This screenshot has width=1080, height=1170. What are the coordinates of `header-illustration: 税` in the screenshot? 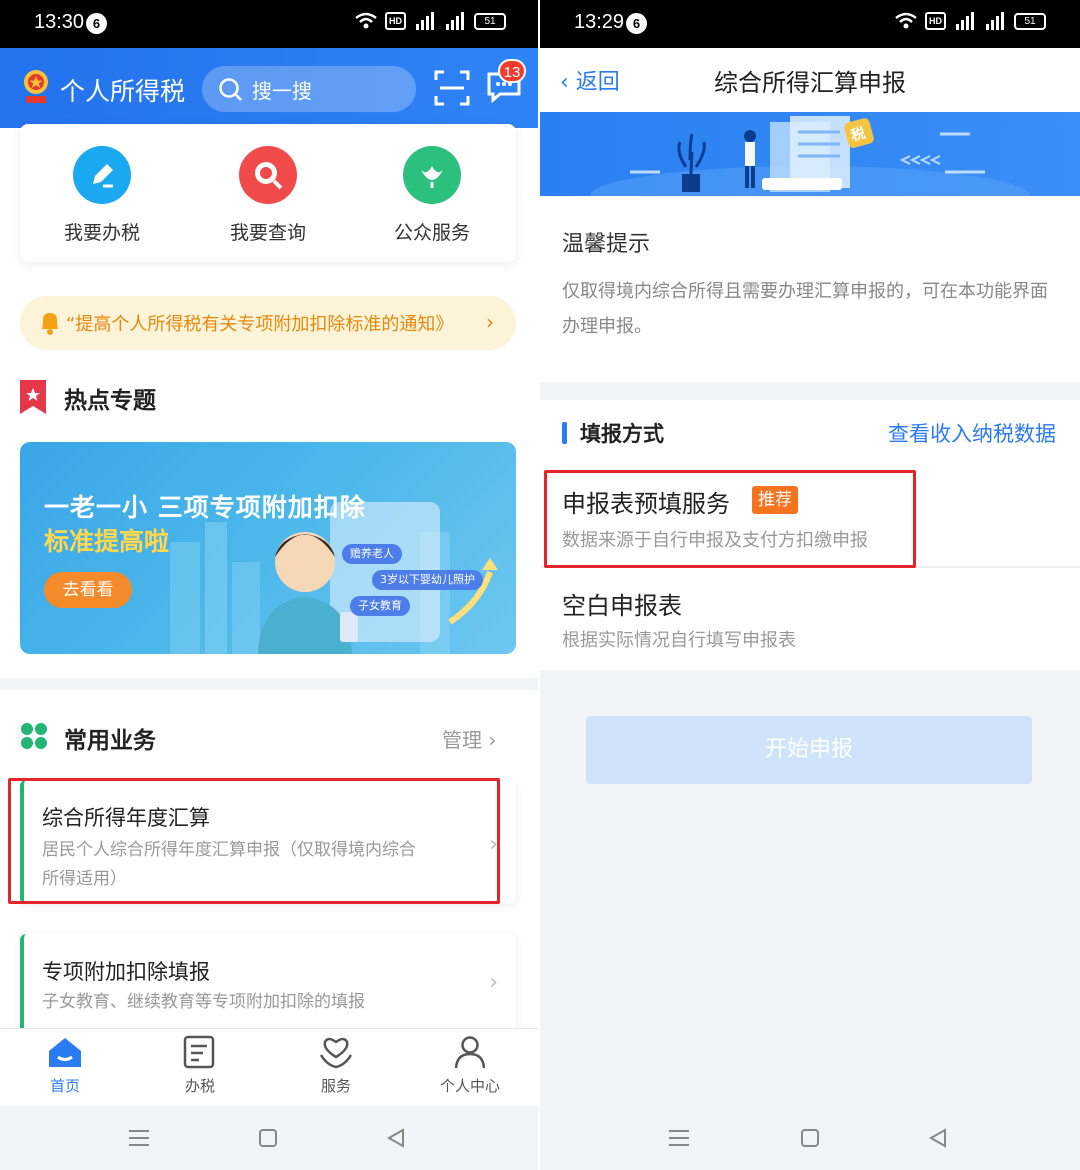 It's located at (810, 154).